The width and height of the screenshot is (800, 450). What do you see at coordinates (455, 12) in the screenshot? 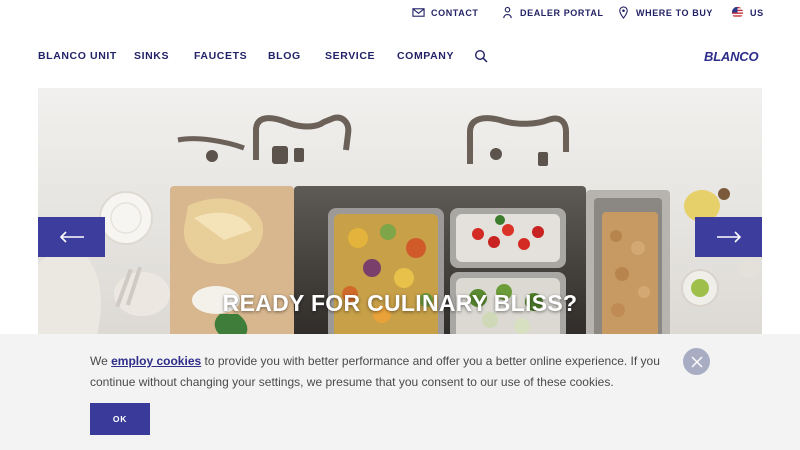
I see `contact-label: CONTACT` at bounding box center [455, 12].